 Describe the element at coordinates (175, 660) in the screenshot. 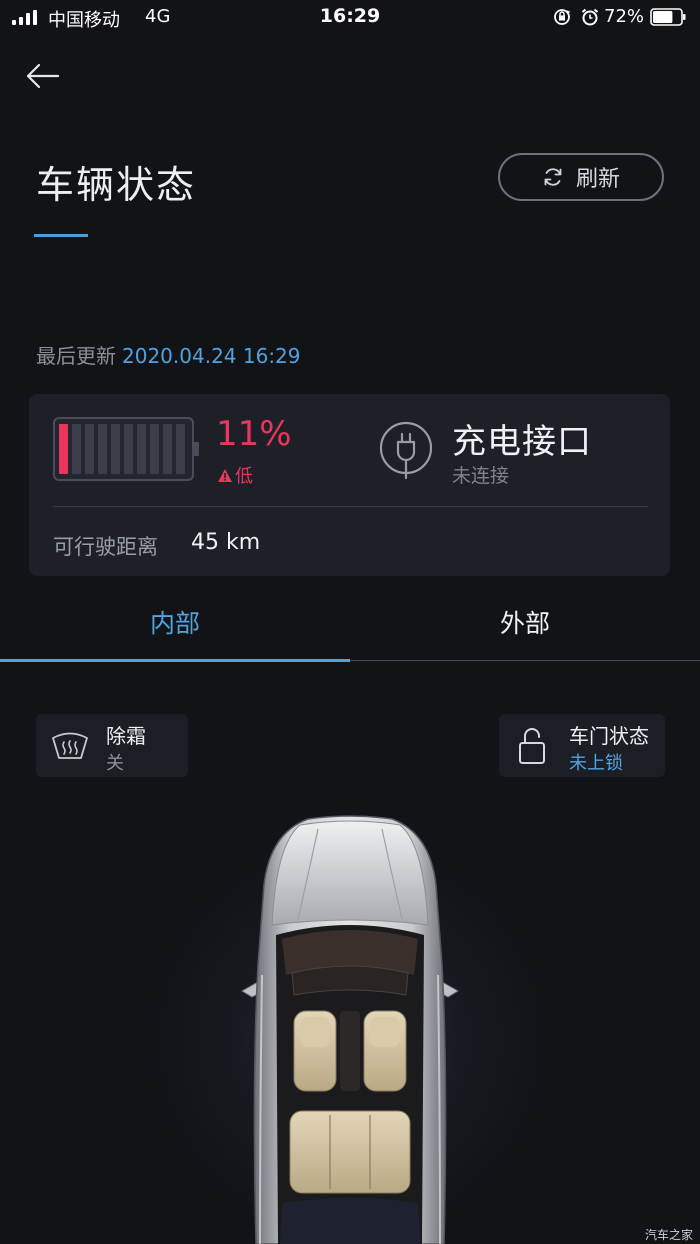

I see `tab-active-indicator` at that location.